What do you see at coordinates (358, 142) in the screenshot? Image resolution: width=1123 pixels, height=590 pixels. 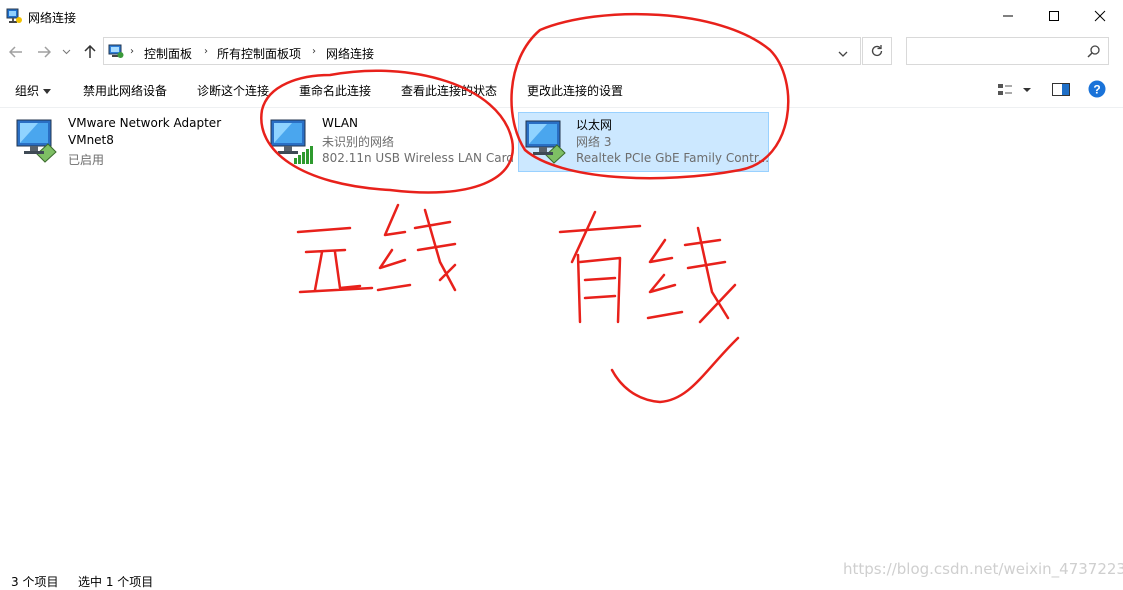 I see `connection-network: 未识别的网络` at bounding box center [358, 142].